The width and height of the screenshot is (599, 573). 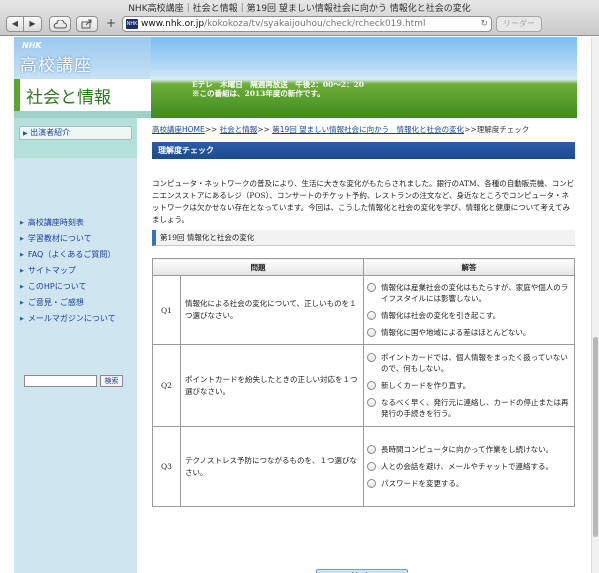 I want to click on subject-title: 社会と情報, so click(x=68, y=98).